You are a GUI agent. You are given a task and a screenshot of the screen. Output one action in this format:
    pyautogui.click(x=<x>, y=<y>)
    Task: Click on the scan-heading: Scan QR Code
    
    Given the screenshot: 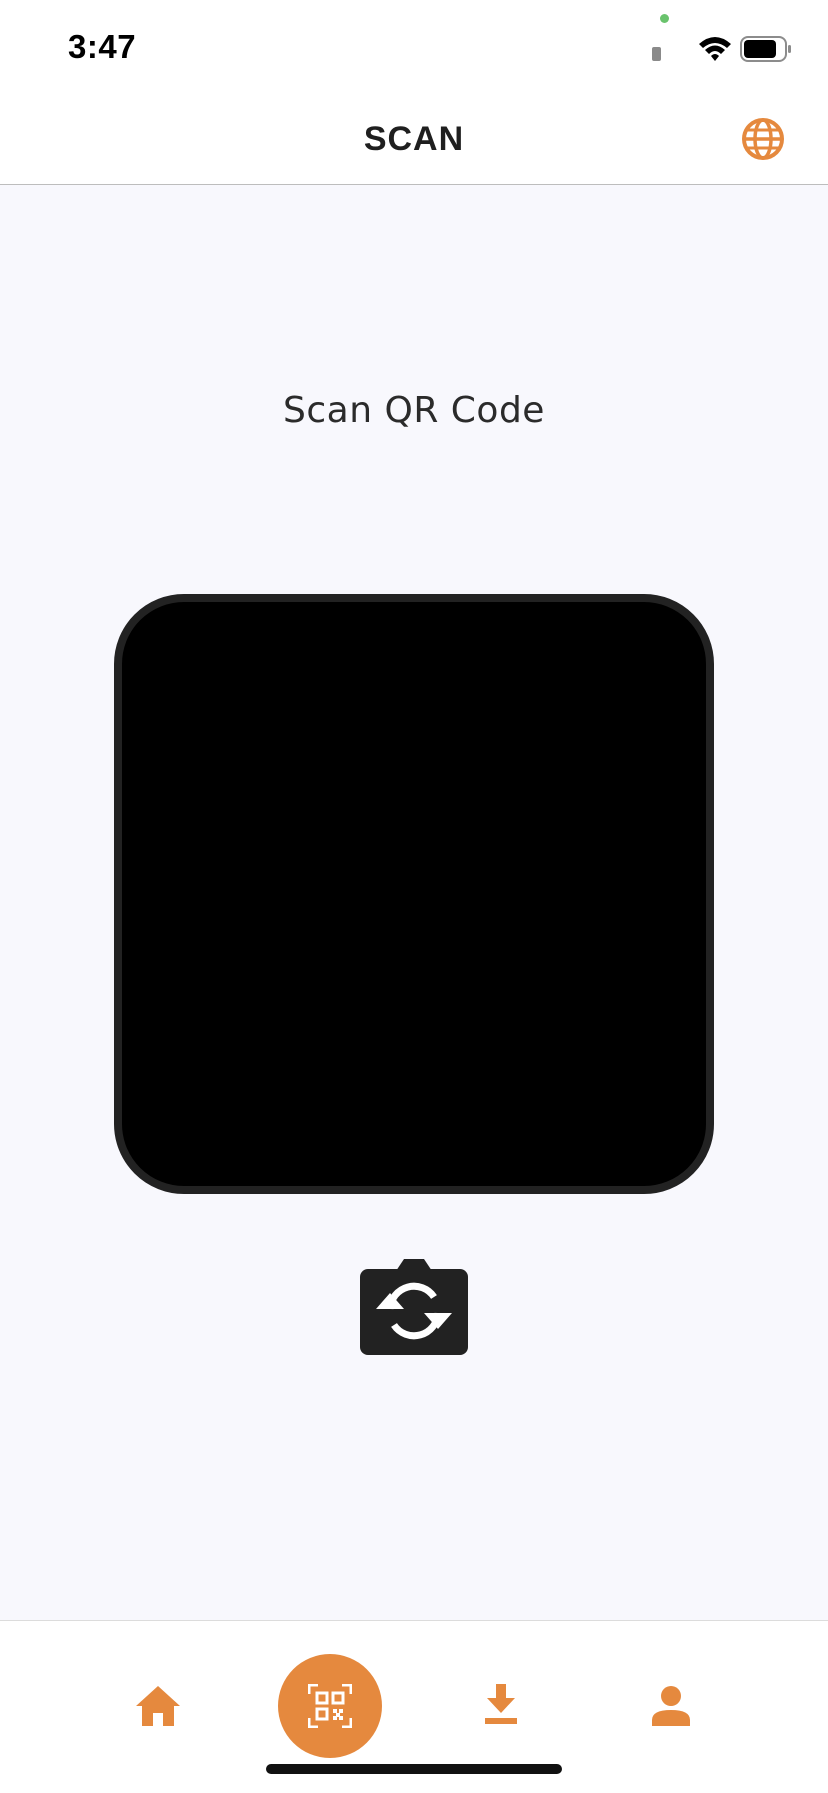 What is the action you would take?
    pyautogui.click(x=414, y=410)
    